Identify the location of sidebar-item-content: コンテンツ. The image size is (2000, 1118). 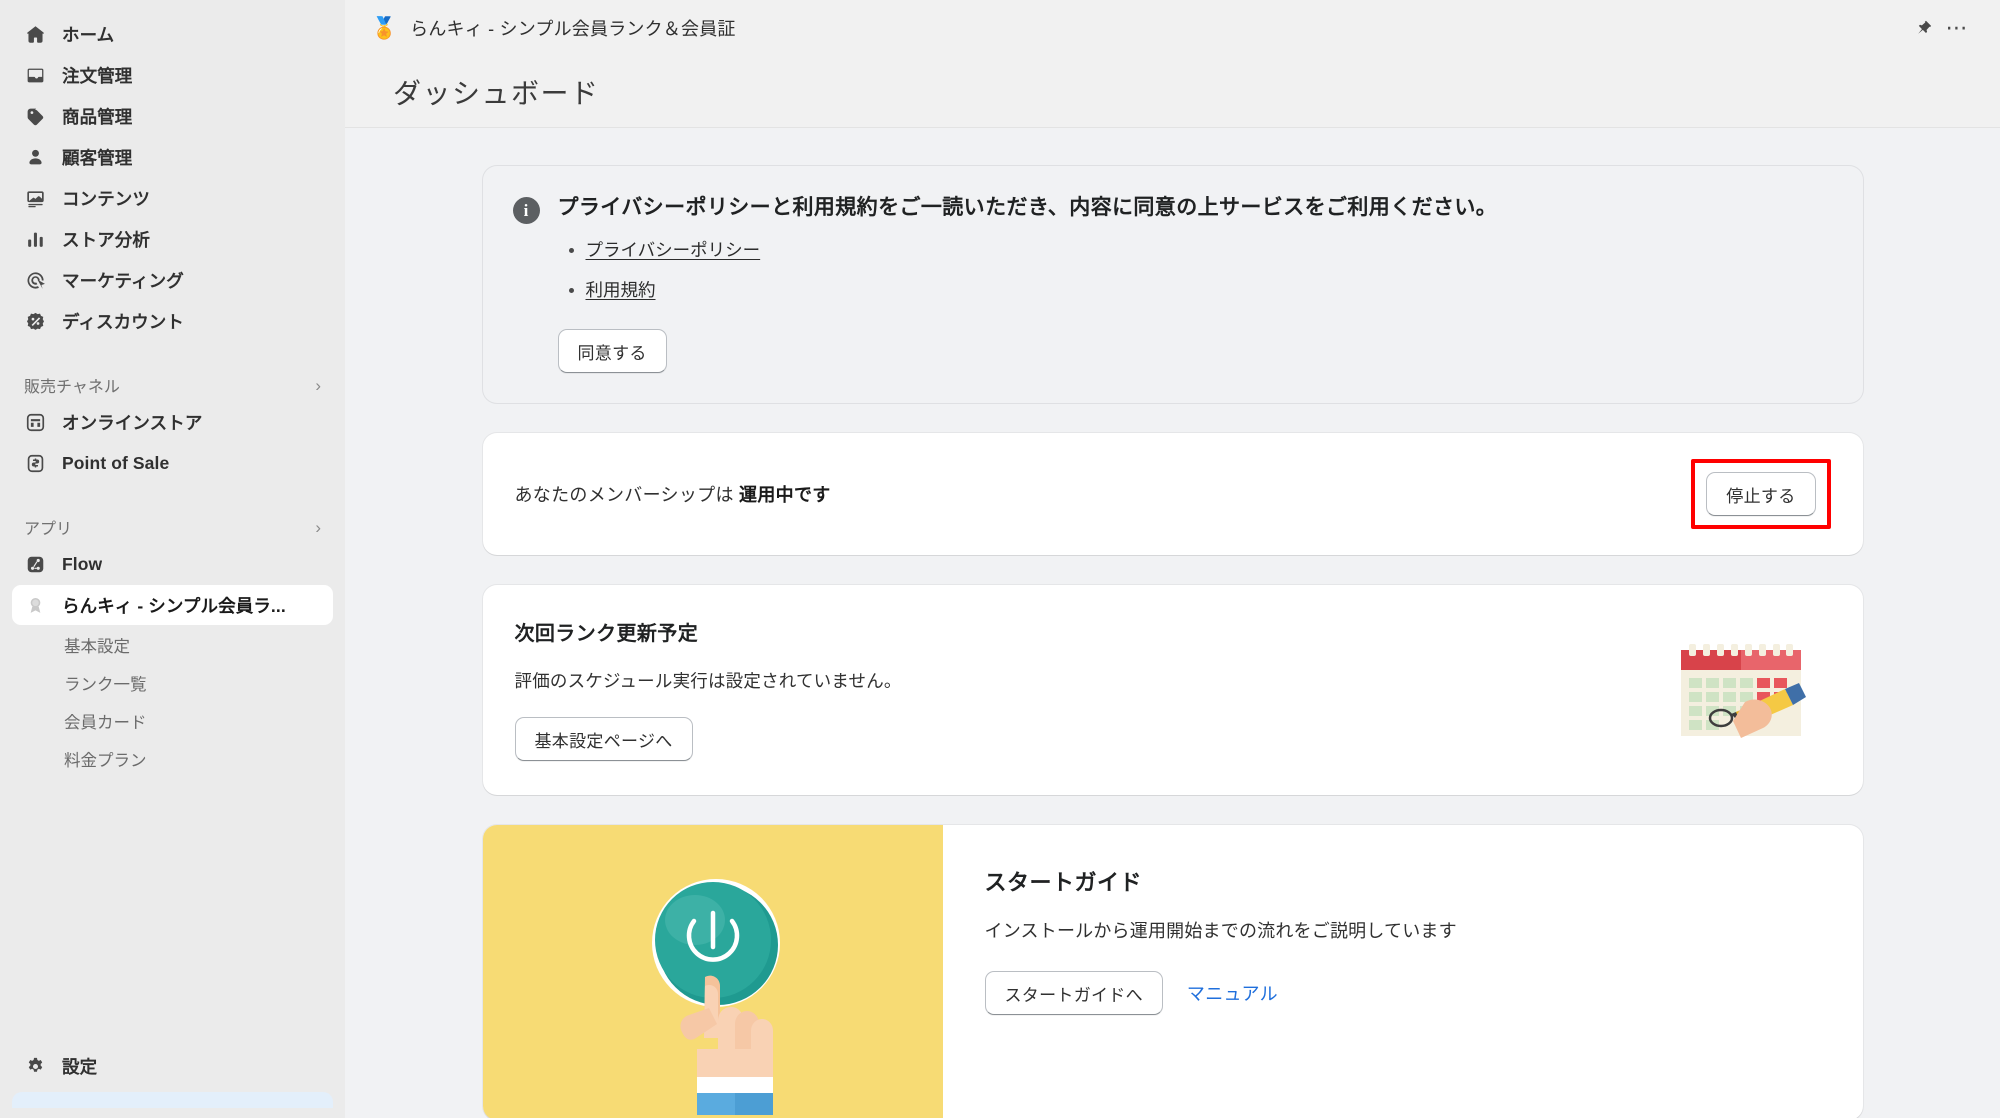
(172, 198).